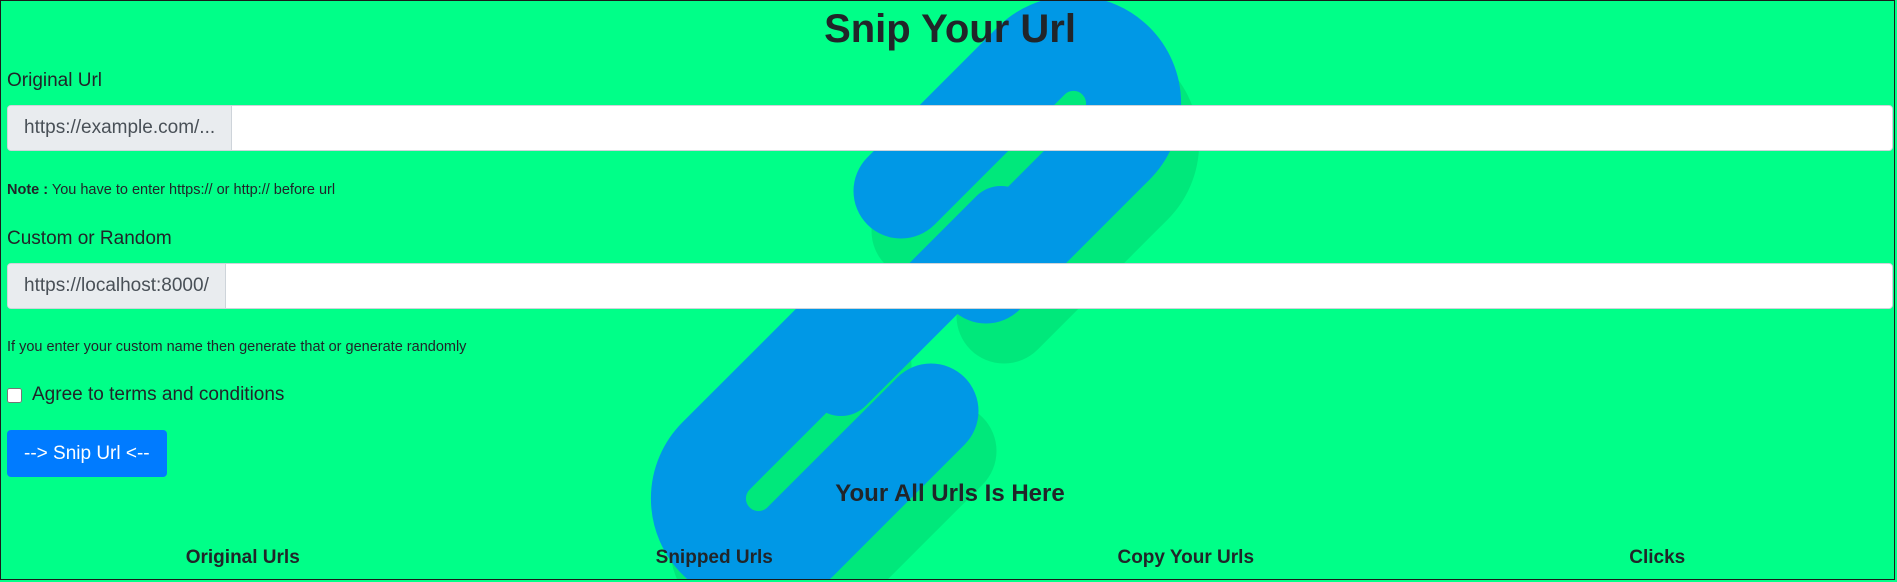  What do you see at coordinates (117, 286) in the screenshot?
I see `custom-url-prefix: https://localhost:8000/` at bounding box center [117, 286].